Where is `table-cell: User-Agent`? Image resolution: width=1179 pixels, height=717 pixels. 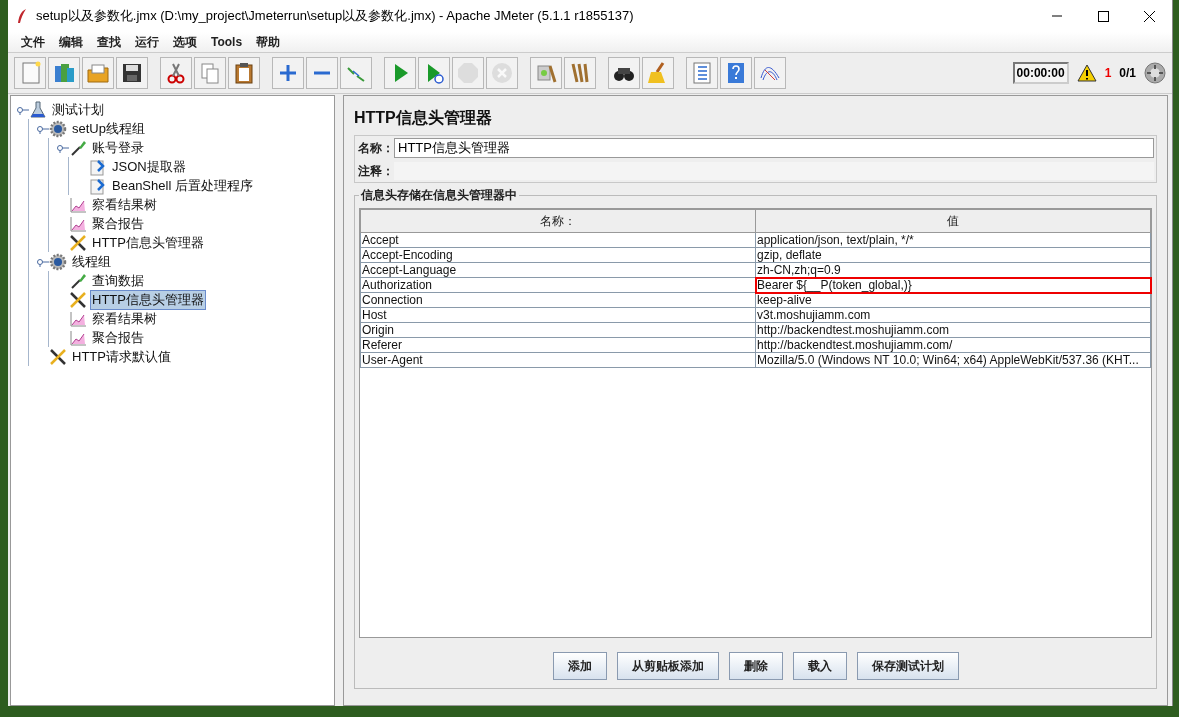
table-cell: User-Agent is located at coordinates (558, 360).